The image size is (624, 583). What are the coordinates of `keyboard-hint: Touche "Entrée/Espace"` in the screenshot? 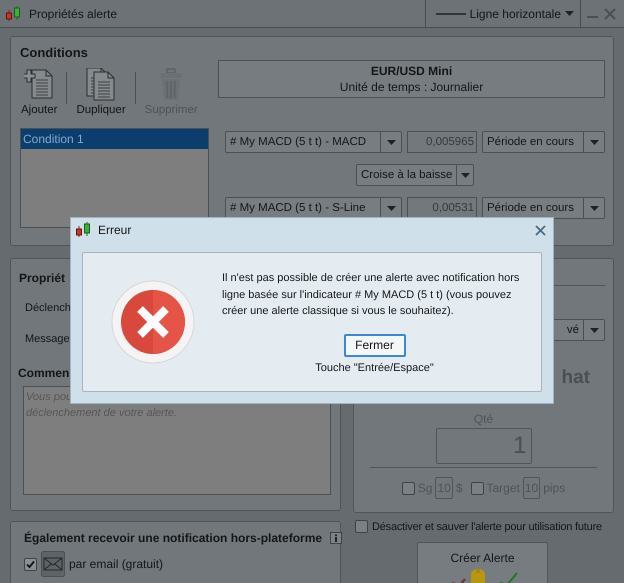 It's located at (374, 368).